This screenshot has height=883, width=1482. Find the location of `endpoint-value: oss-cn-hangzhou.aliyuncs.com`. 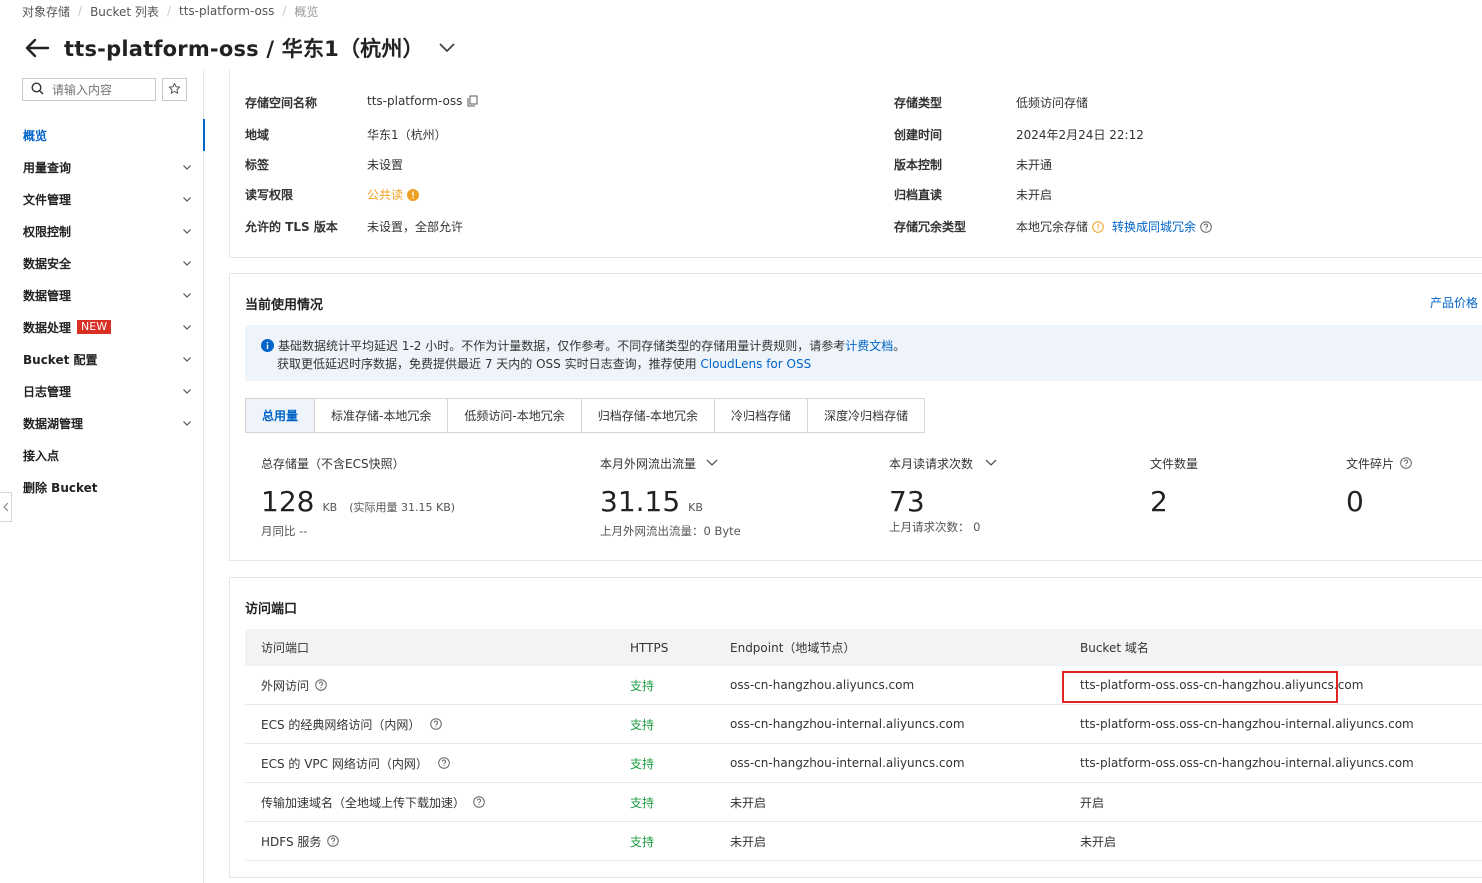

endpoint-value: oss-cn-hangzhou.aliyuncs.com is located at coordinates (822, 685).